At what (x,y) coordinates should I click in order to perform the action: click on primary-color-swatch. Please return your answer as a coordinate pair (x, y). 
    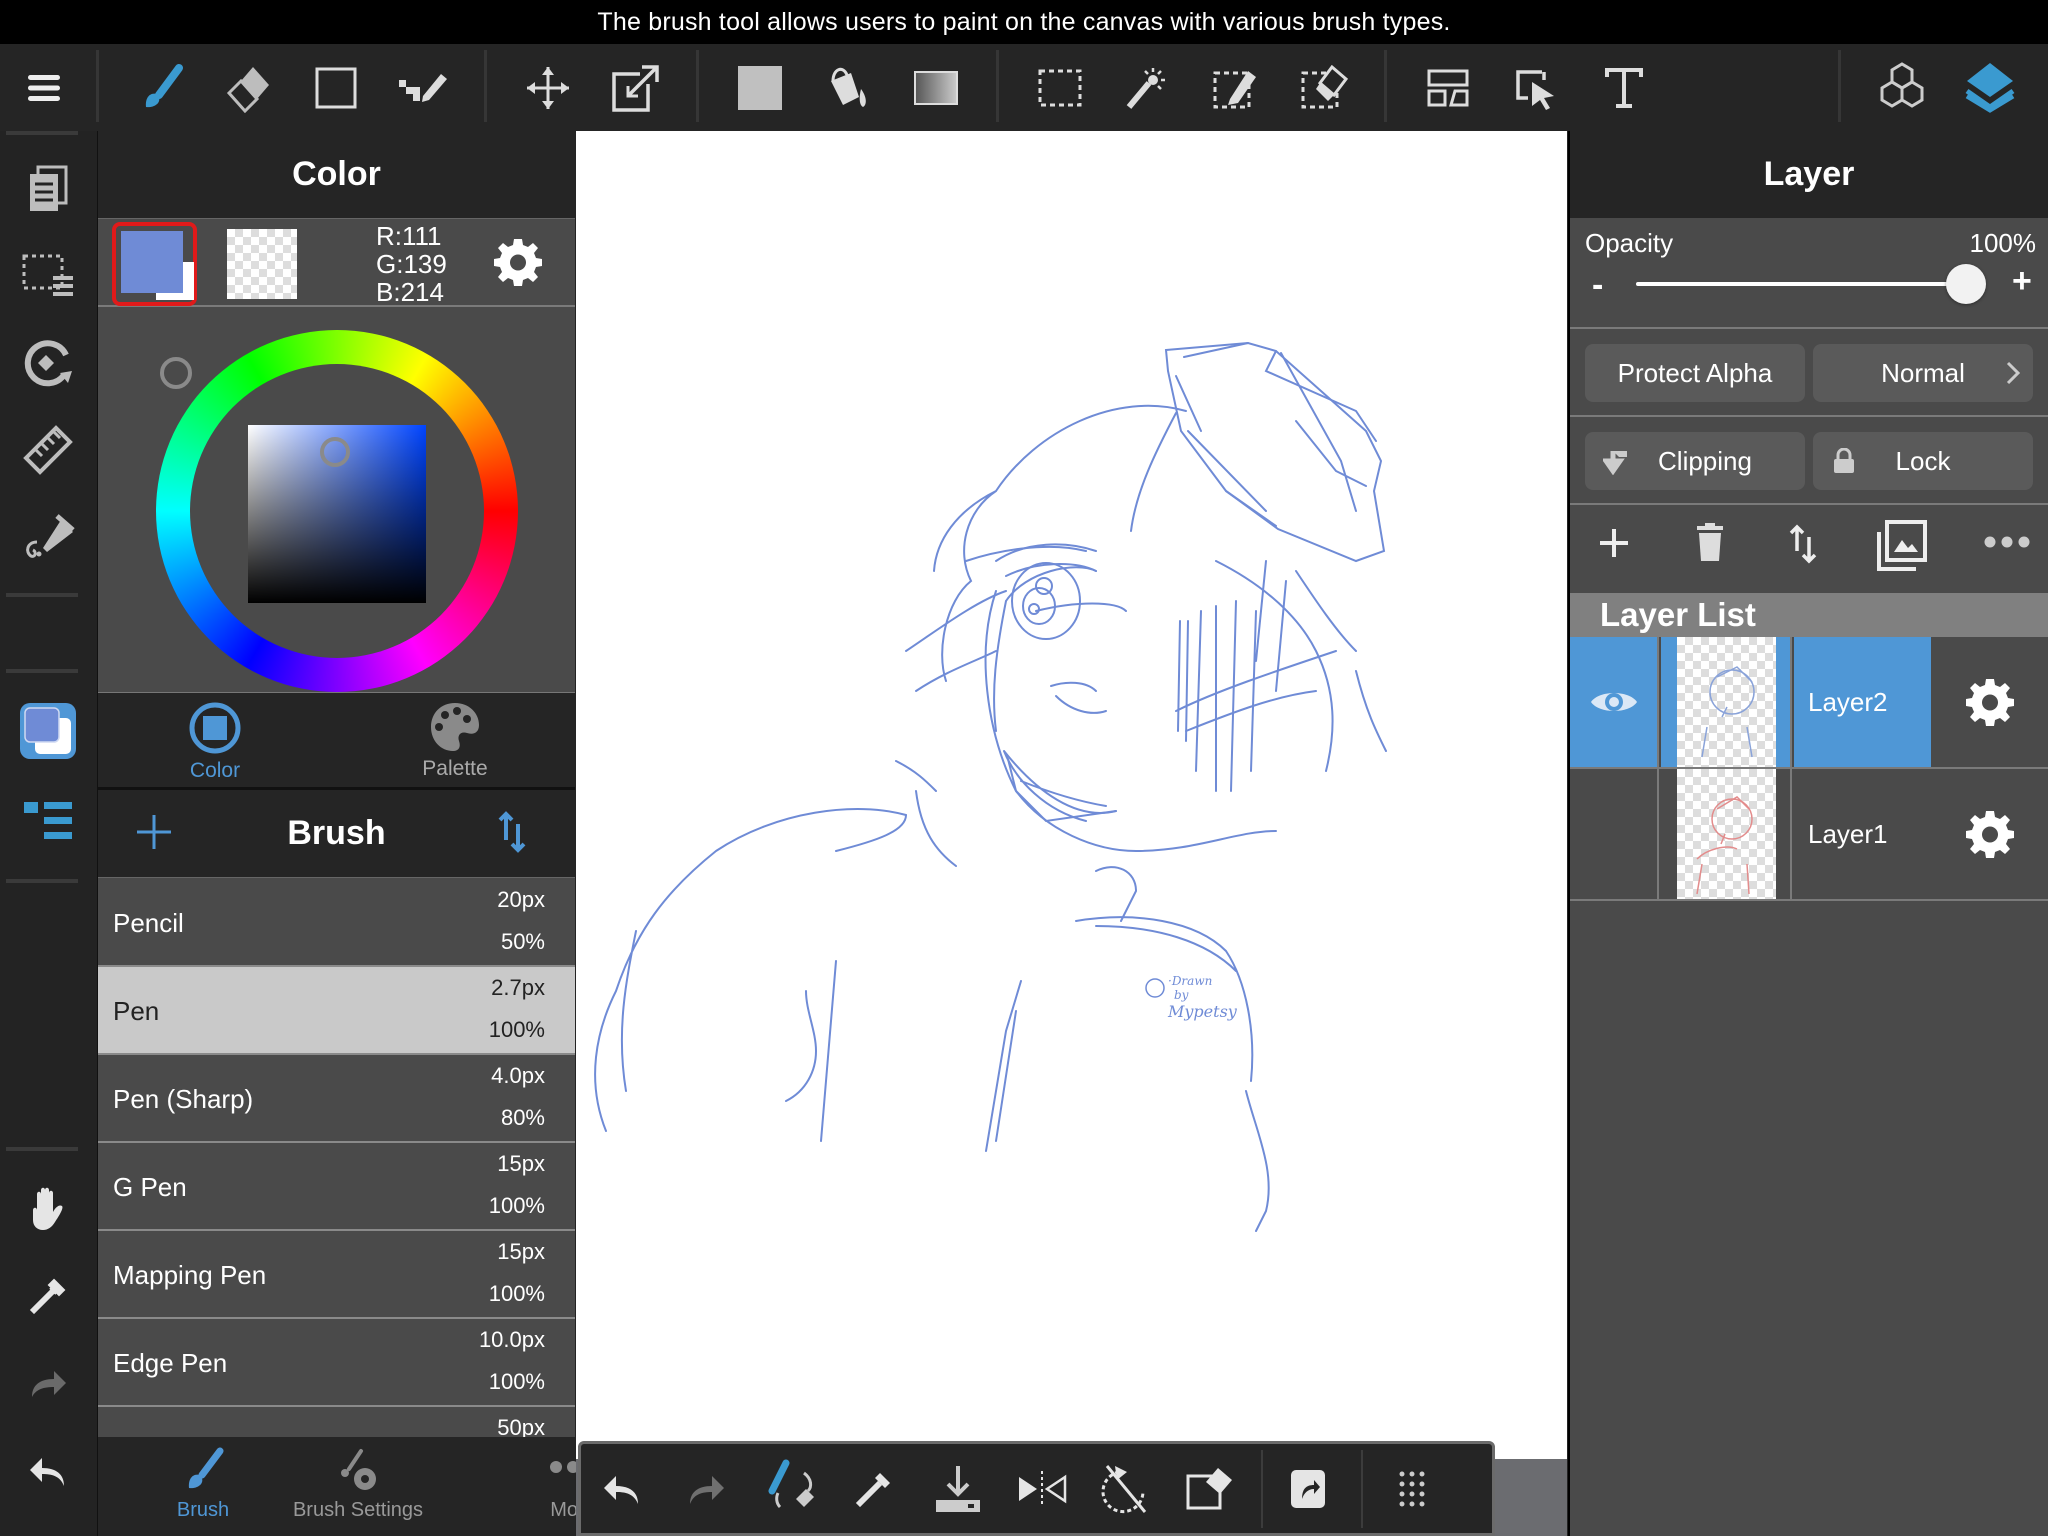
    Looking at the image, I should click on (154, 264).